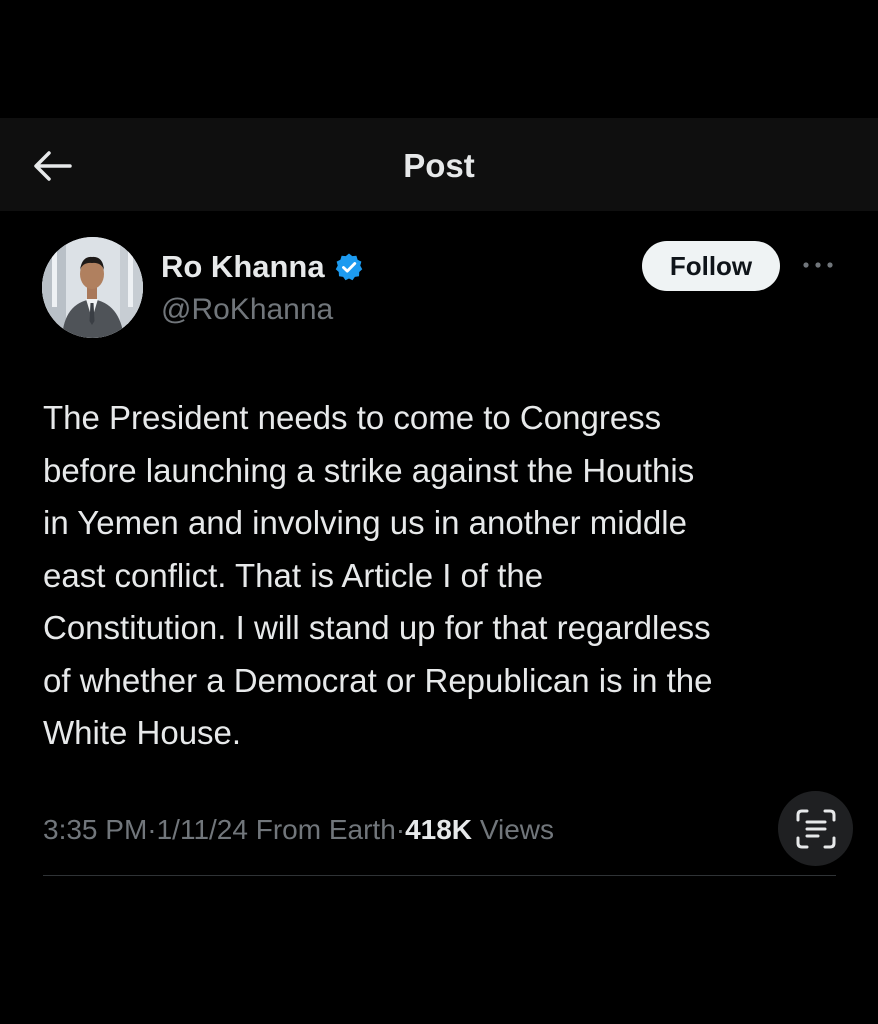 The height and width of the screenshot is (1024, 878). I want to click on verified-badge-icon, so click(349, 267).